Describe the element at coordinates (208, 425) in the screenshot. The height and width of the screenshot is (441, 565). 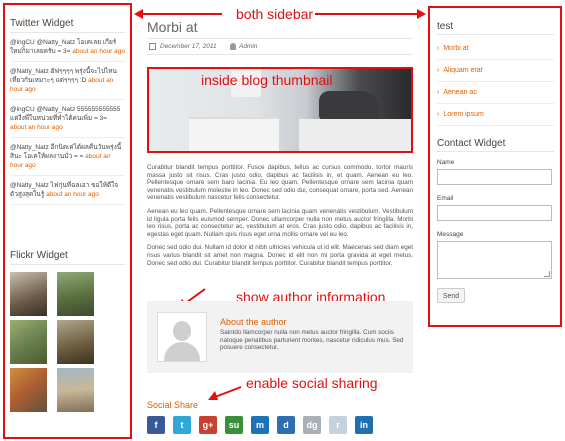
I see `google-icon: g+` at that location.